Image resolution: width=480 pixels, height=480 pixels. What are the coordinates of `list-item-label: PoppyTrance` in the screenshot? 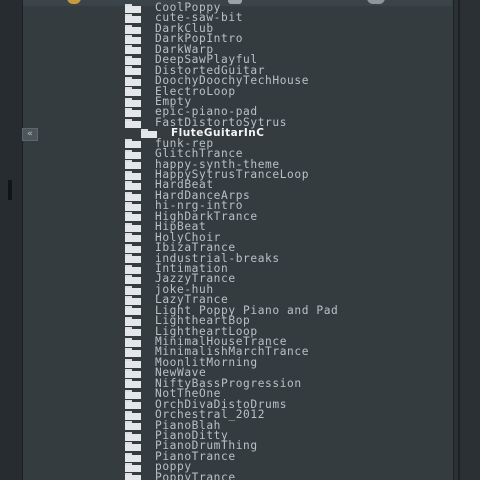 It's located at (195, 475).